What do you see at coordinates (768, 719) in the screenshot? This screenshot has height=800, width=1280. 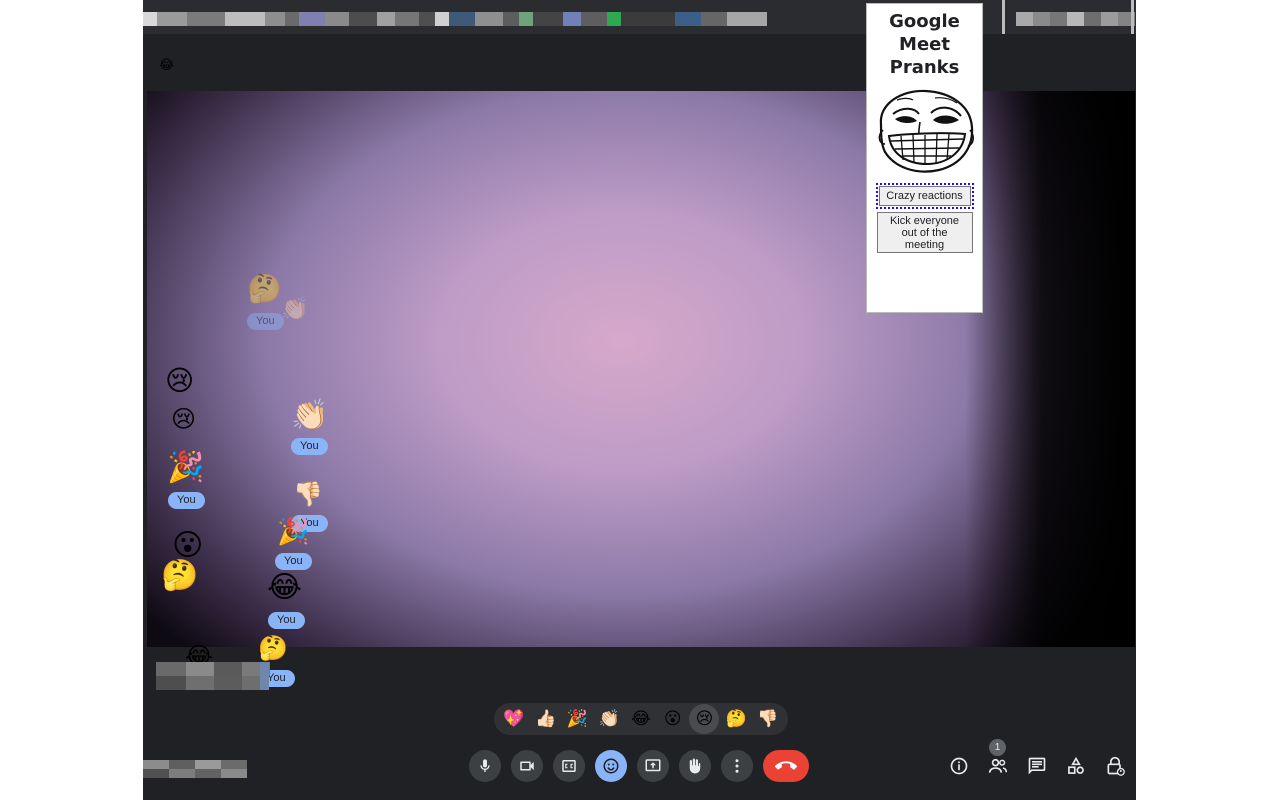 I see `reaction-thumbs-down-button: 👎🏻` at bounding box center [768, 719].